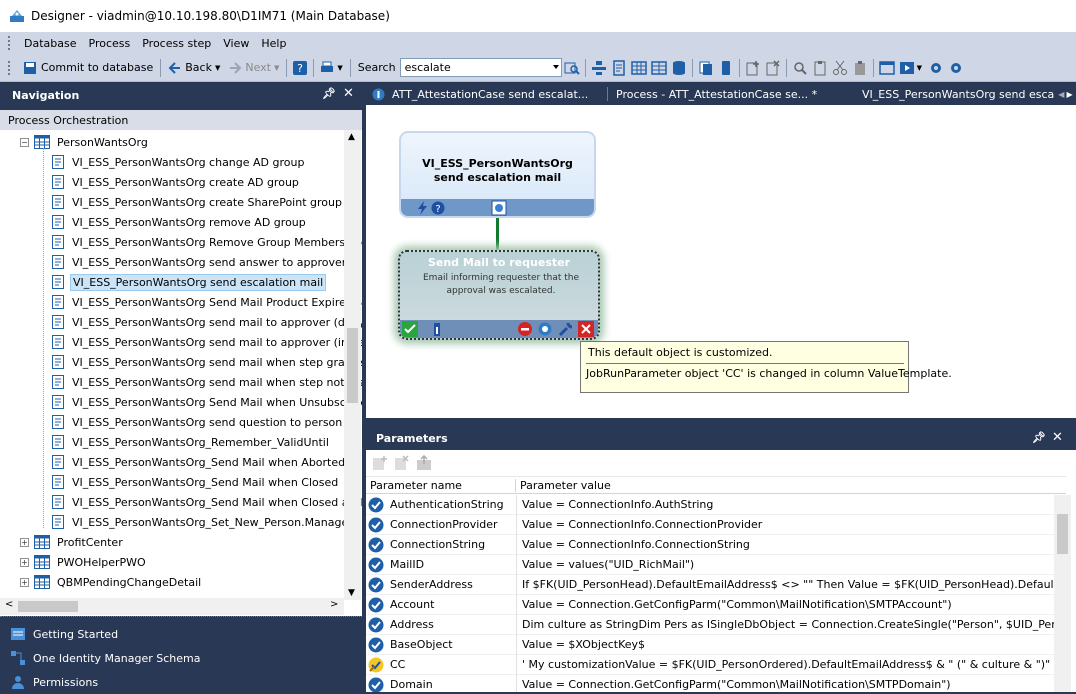 The height and width of the screenshot is (694, 1076). I want to click on parameter-value: Value = values("UID_RichMail"), so click(786, 564).